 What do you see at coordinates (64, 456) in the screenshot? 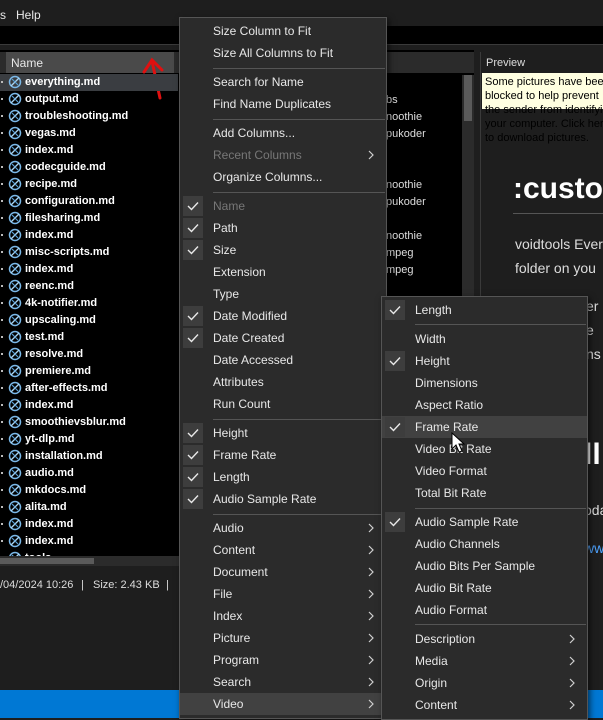
I see `file-name: installation.md` at bounding box center [64, 456].